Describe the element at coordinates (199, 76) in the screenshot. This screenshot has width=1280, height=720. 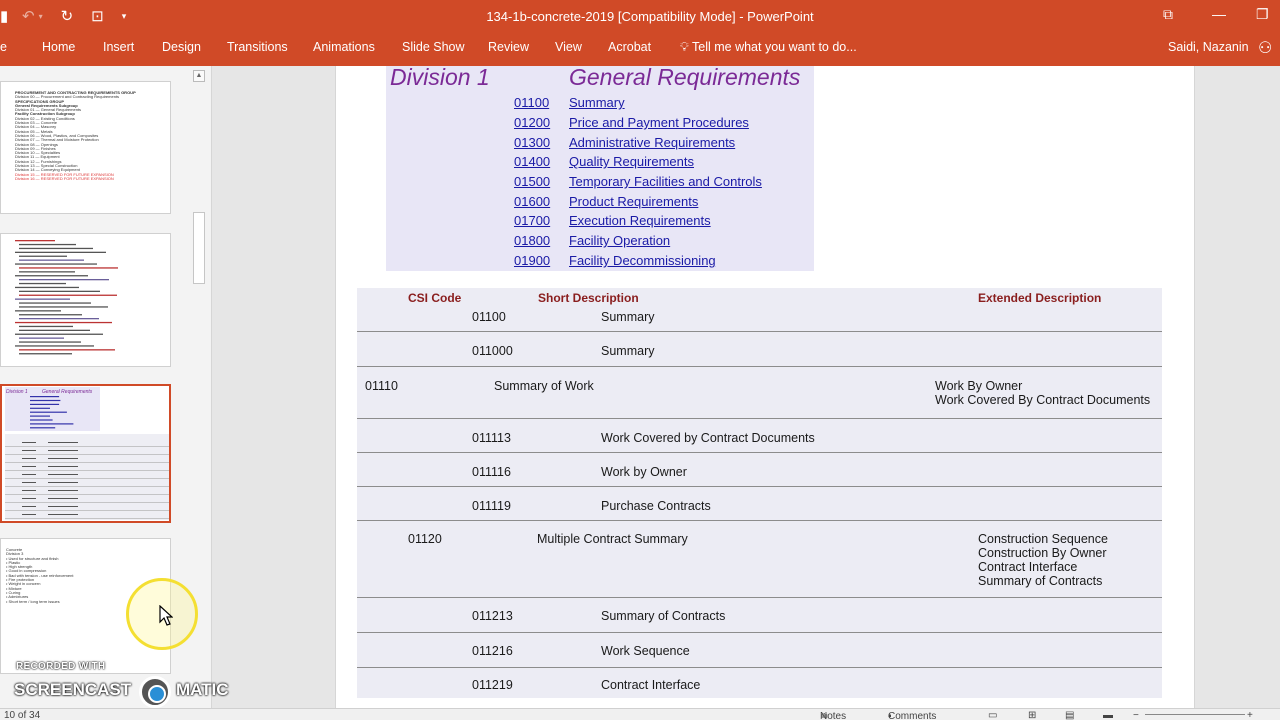
I see `scroll-up-icon: ▲` at that location.